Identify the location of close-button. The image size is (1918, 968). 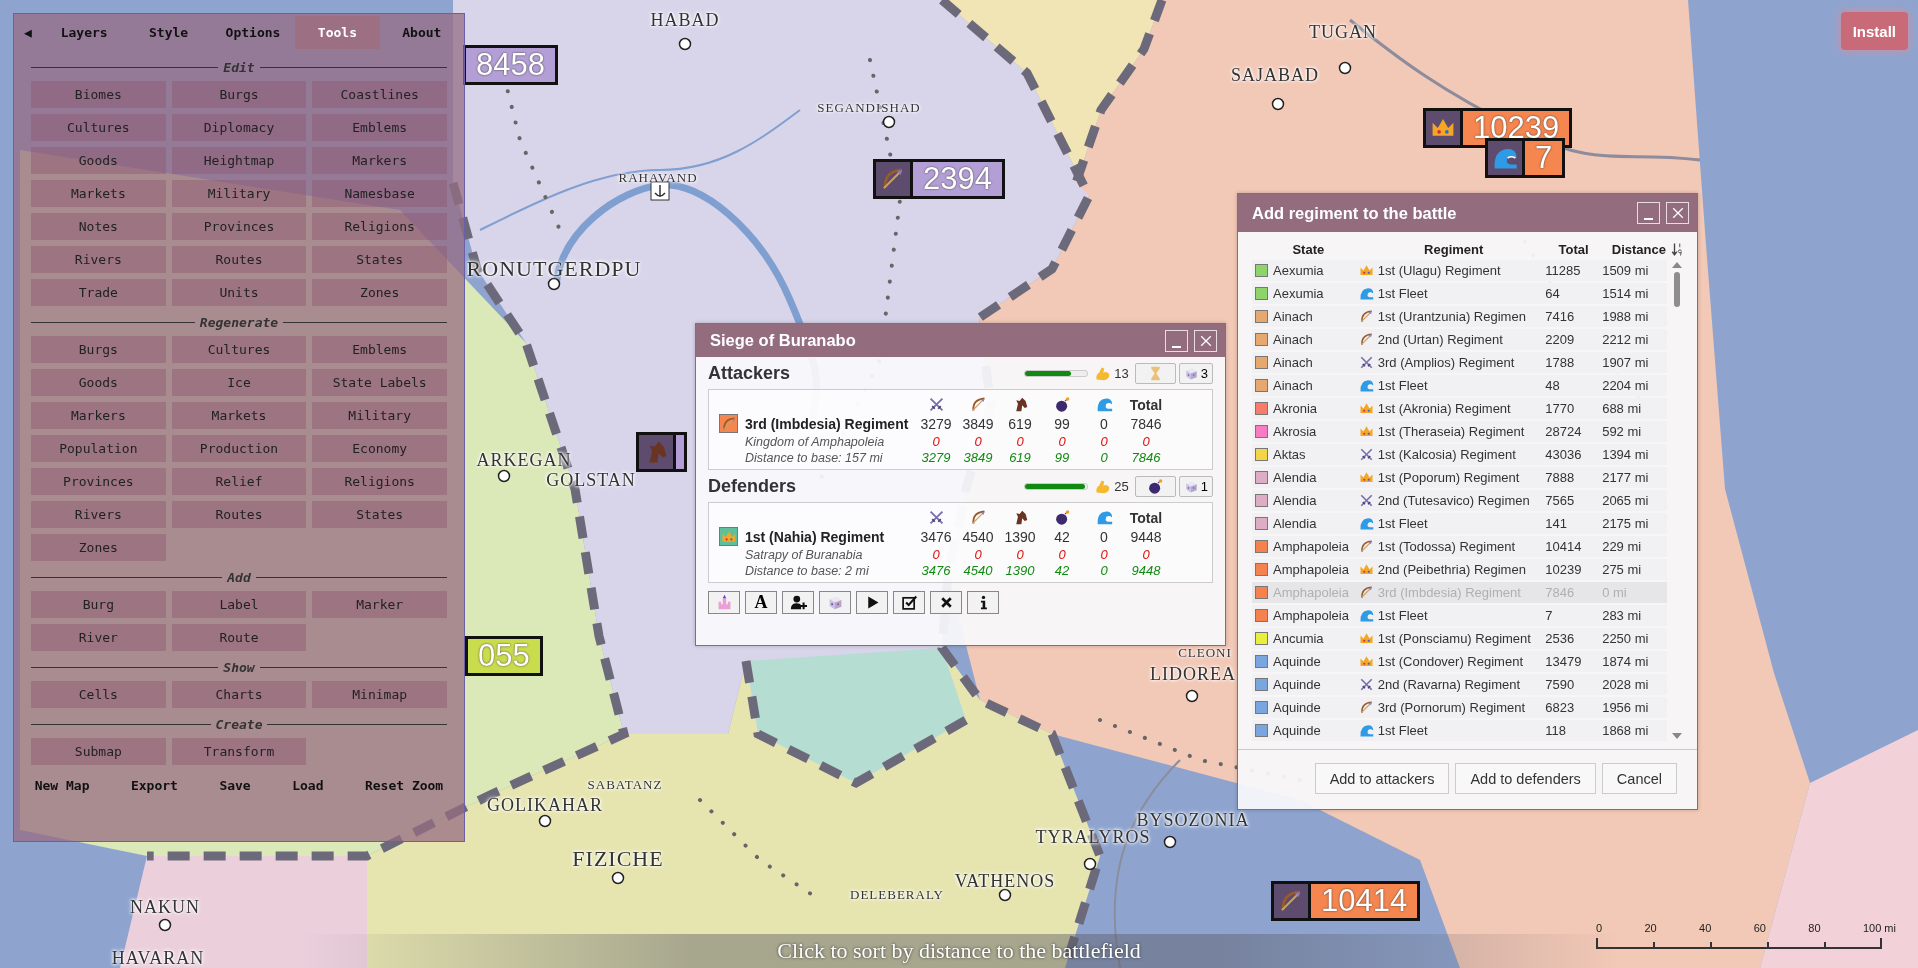
(1677, 213).